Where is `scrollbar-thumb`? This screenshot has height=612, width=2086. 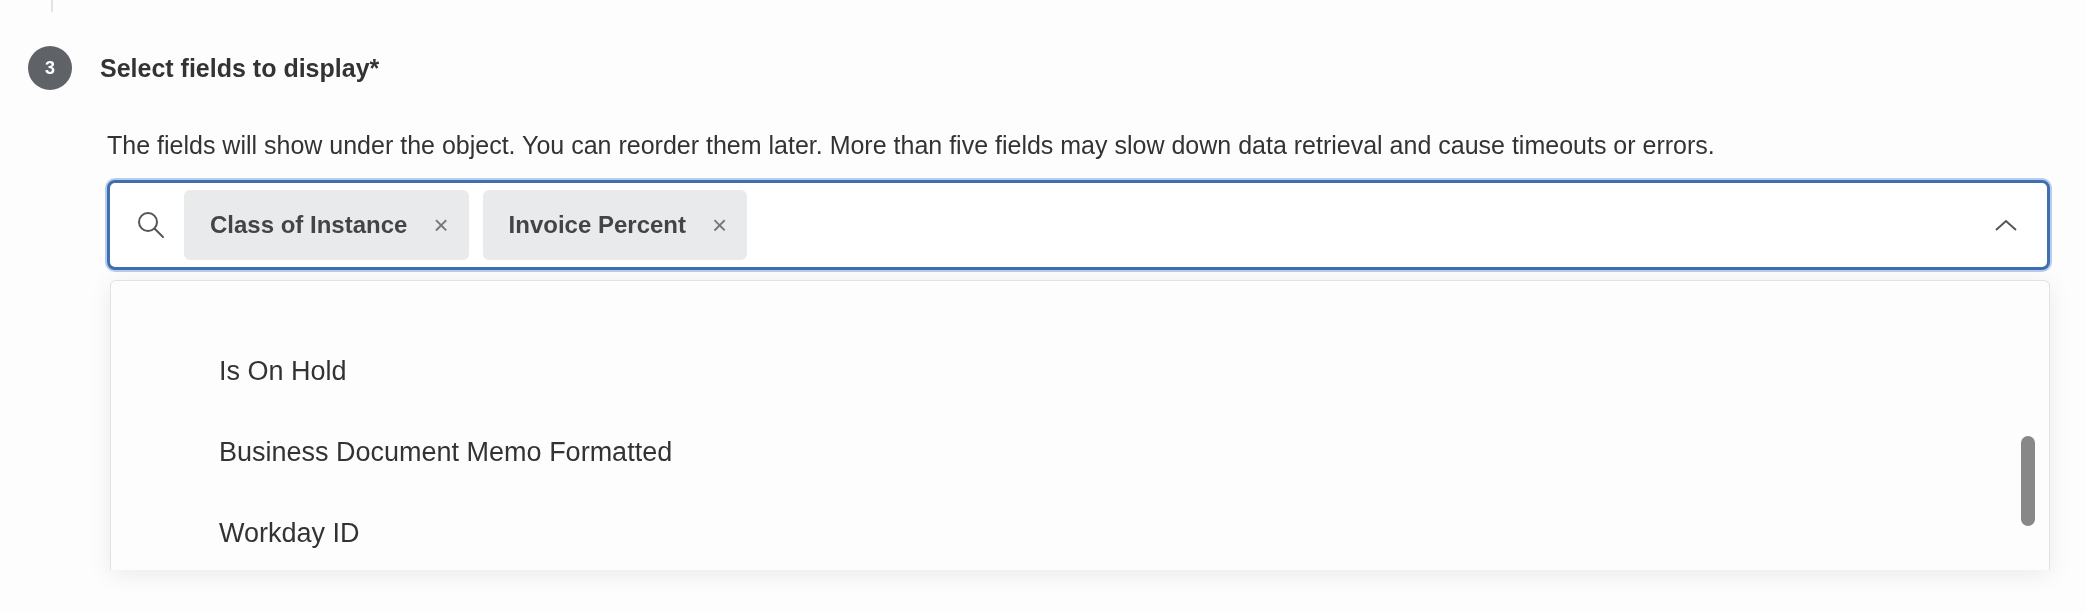
scrollbar-thumb is located at coordinates (2028, 481).